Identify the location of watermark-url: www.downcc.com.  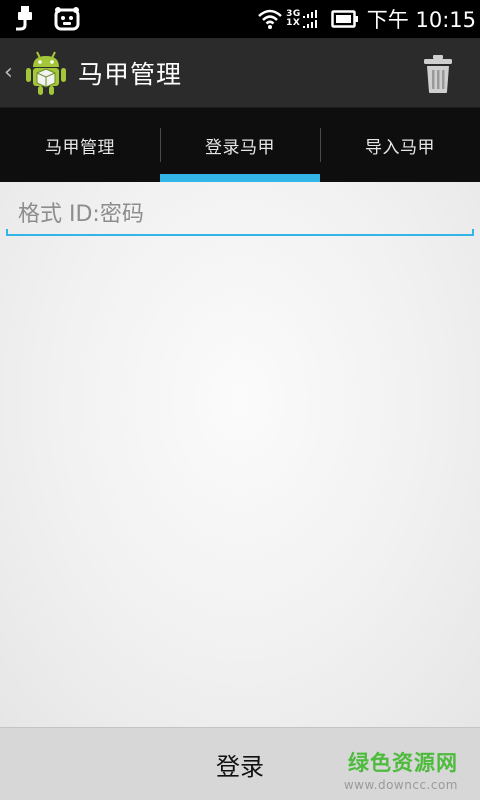
(400, 785).